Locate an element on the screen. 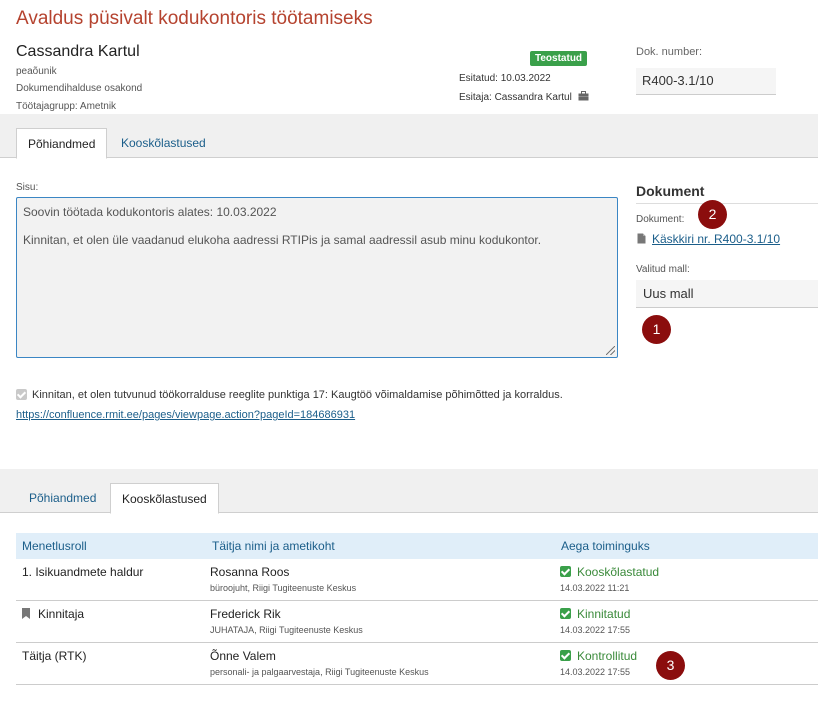 The width and height of the screenshot is (818, 703). row-position: JUHATAJA, Riigi Tugiteenuste Keskus is located at coordinates (286, 630).